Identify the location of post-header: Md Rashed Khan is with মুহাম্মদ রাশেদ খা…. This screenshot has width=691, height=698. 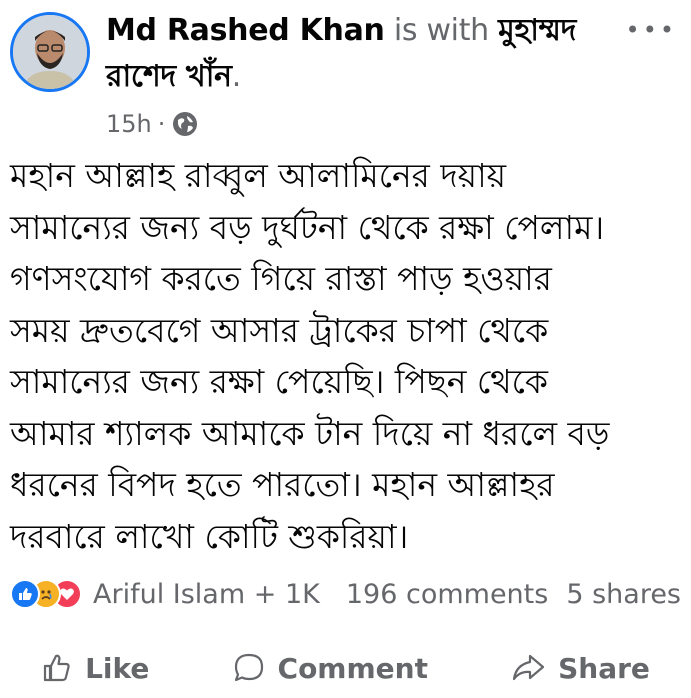
(366, 54).